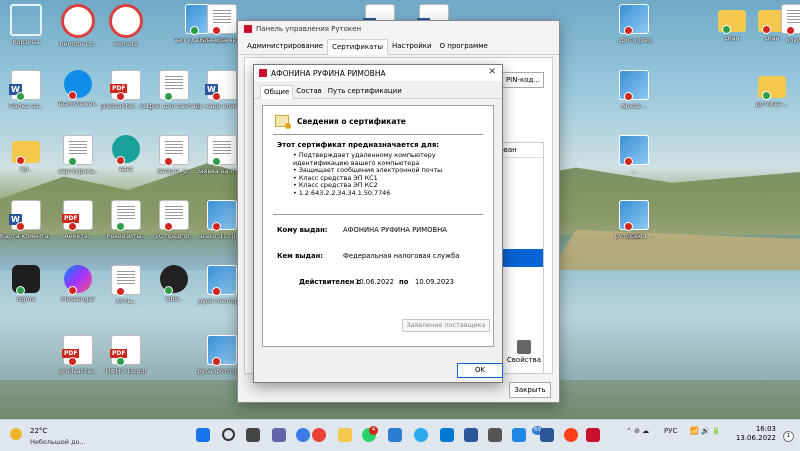  Describe the element at coordinates (357, 47) in the screenshot. I see `tab-certificates: Сертификаты` at that location.